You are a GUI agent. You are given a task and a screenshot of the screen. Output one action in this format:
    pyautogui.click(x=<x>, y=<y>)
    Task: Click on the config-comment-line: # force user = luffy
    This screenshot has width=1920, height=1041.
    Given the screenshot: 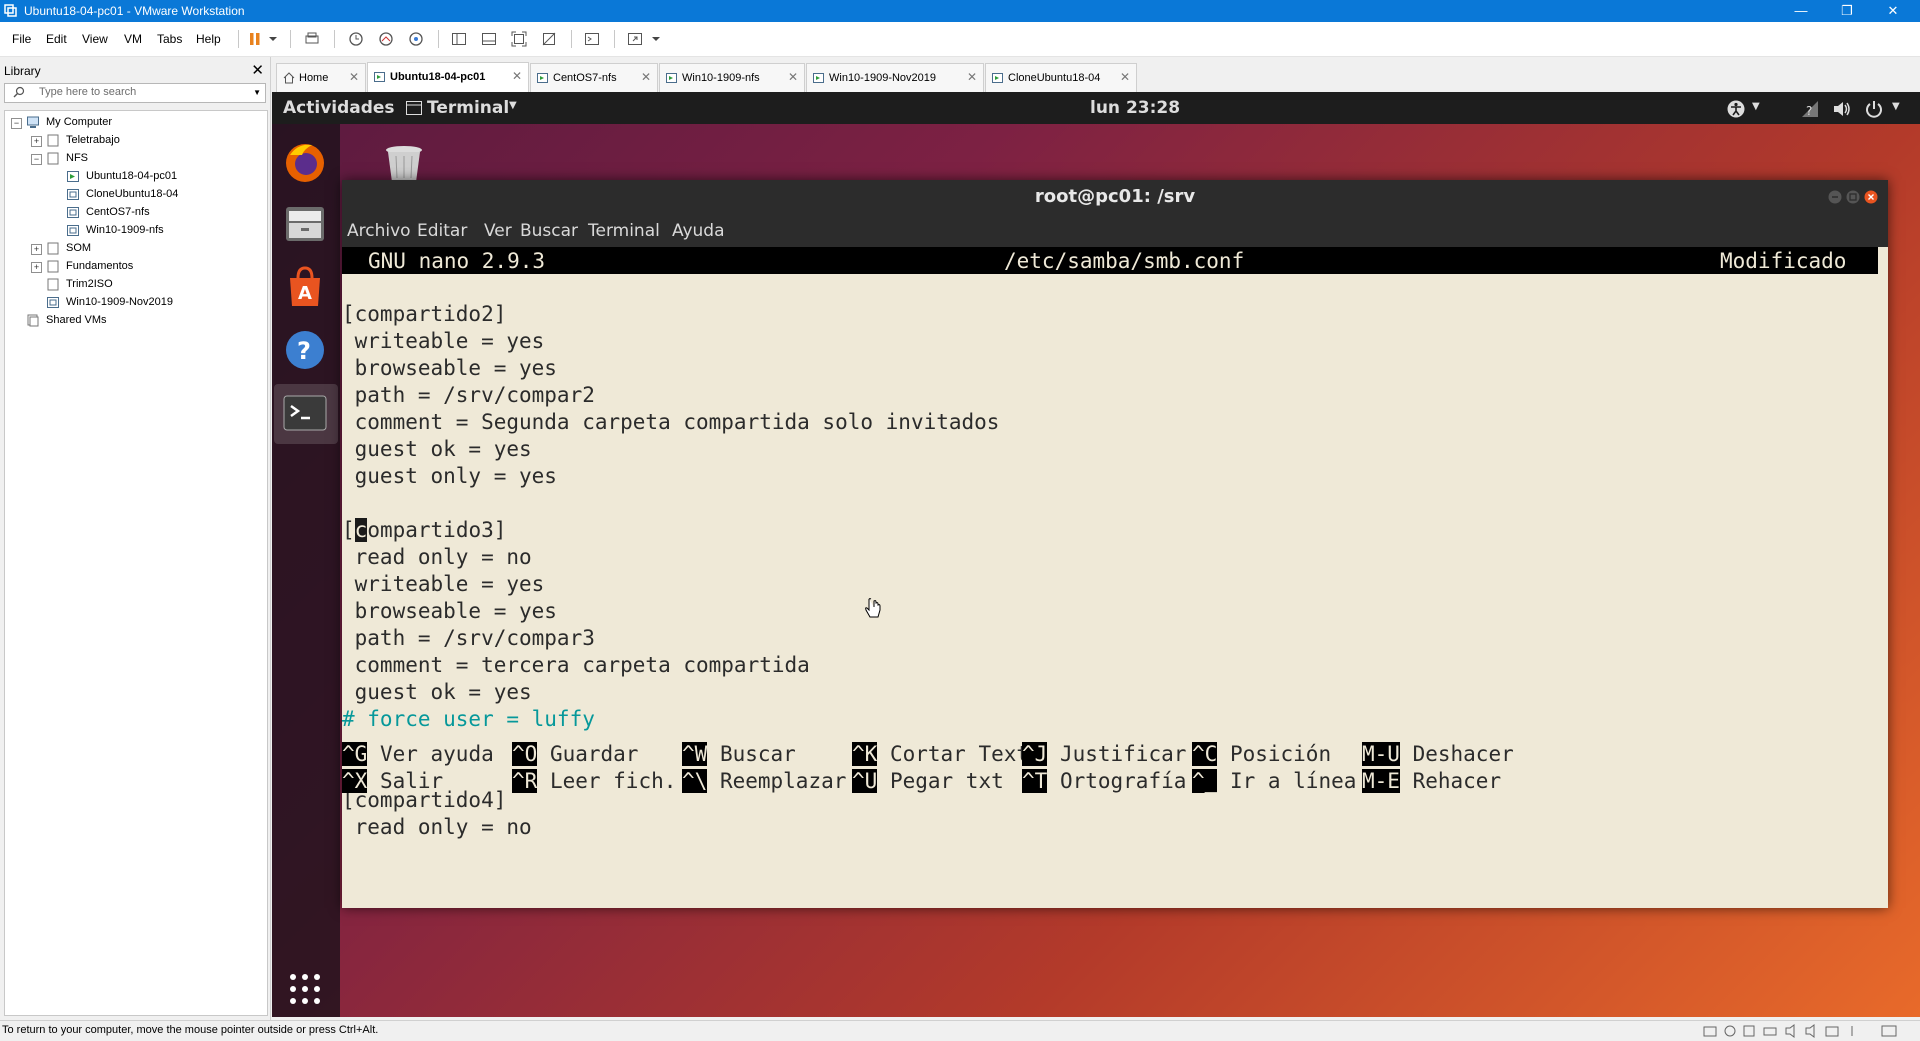 What is the action you would take?
    pyautogui.click(x=468, y=719)
    